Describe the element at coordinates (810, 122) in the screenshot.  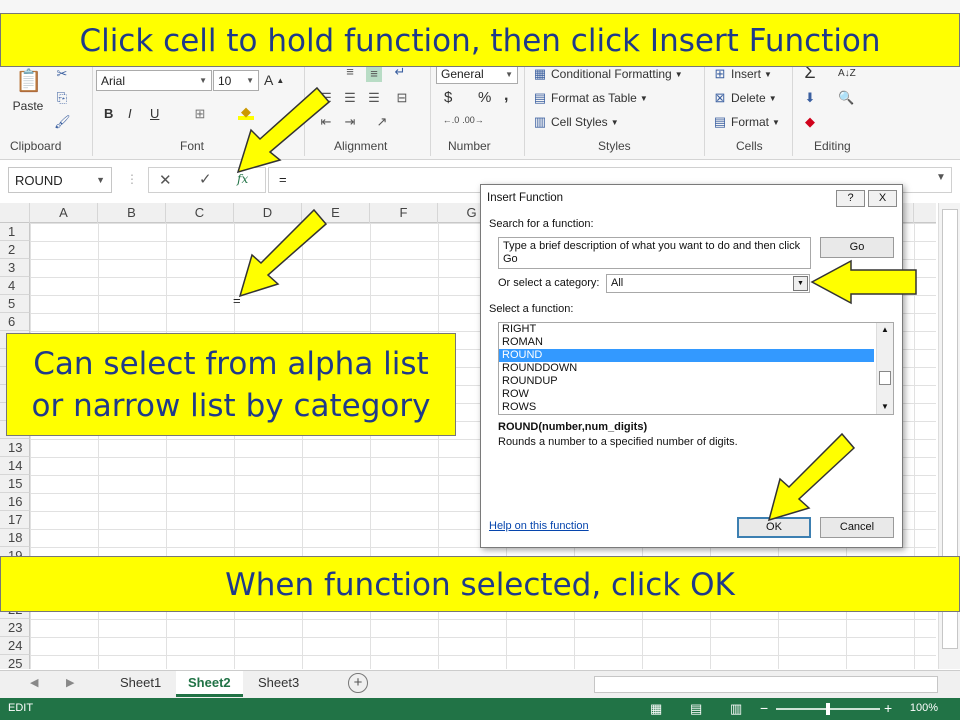
I see `clear-icon: ◆` at that location.